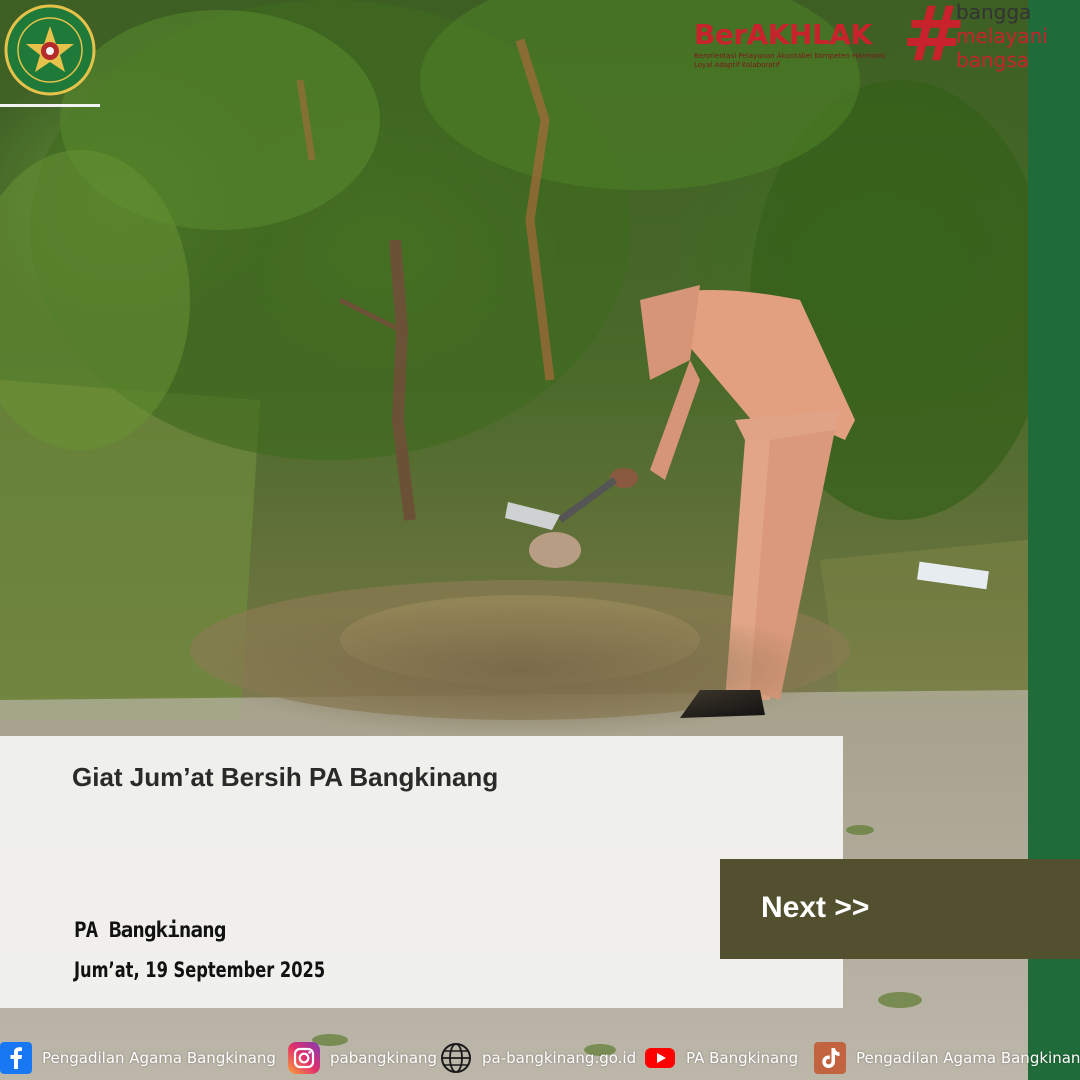 The width and height of the screenshot is (1080, 1080). I want to click on hashtag-word-2: melayani, so click(1002, 36).